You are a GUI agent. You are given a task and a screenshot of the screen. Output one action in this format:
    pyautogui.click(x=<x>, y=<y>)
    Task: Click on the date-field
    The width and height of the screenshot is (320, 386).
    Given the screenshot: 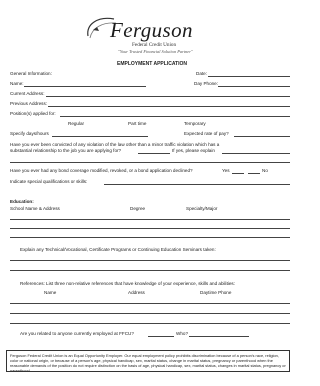 What is the action you would take?
    pyautogui.click(x=249, y=76)
    